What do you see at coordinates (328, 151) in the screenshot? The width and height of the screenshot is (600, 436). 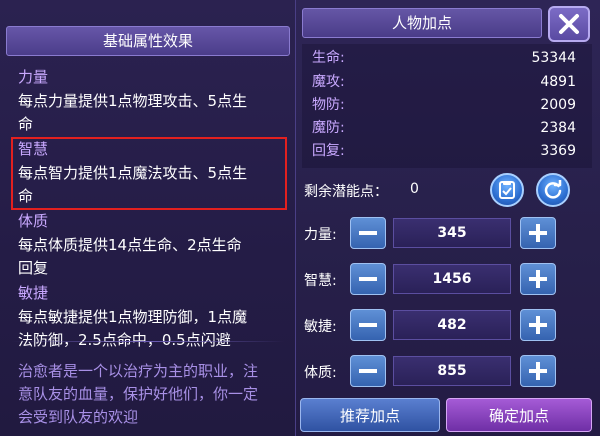 I see `stat-label-recovery: 回复:` at bounding box center [328, 151].